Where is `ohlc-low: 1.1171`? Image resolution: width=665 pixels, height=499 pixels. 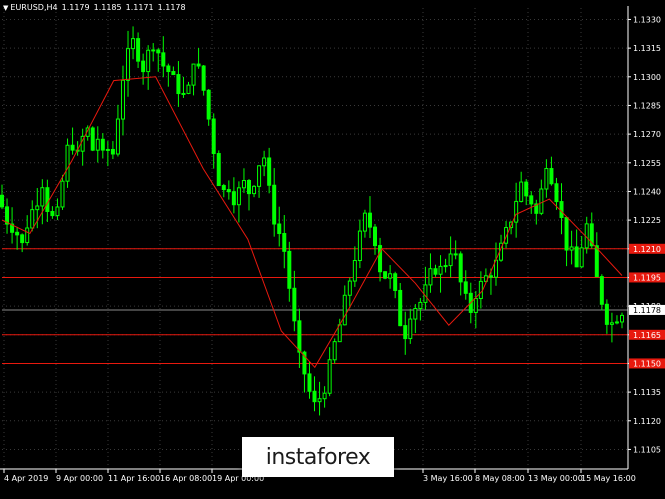 ohlc-low: 1.1171 is located at coordinates (139, 7).